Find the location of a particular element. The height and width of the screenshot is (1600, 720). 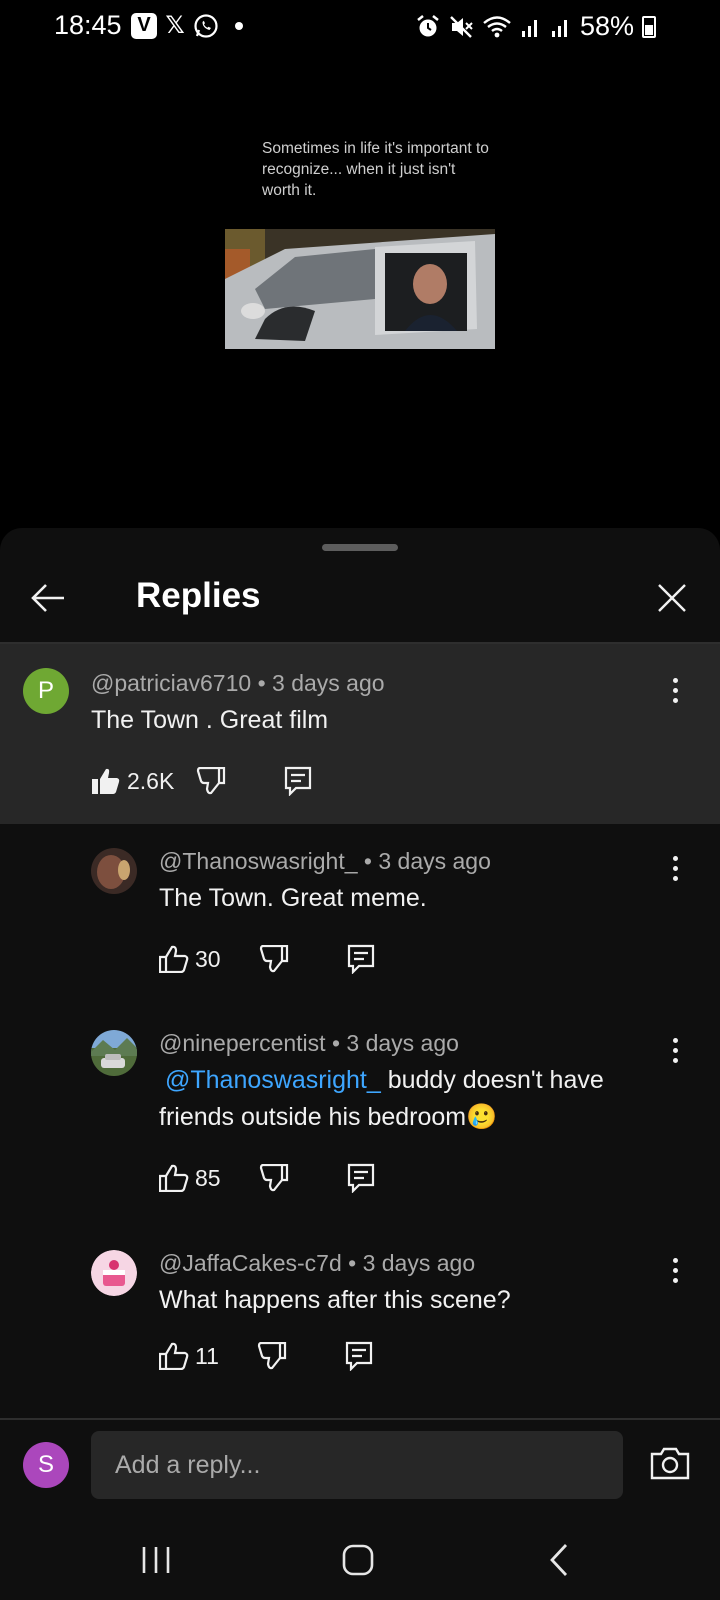

wifi-icon is located at coordinates (497, 26).